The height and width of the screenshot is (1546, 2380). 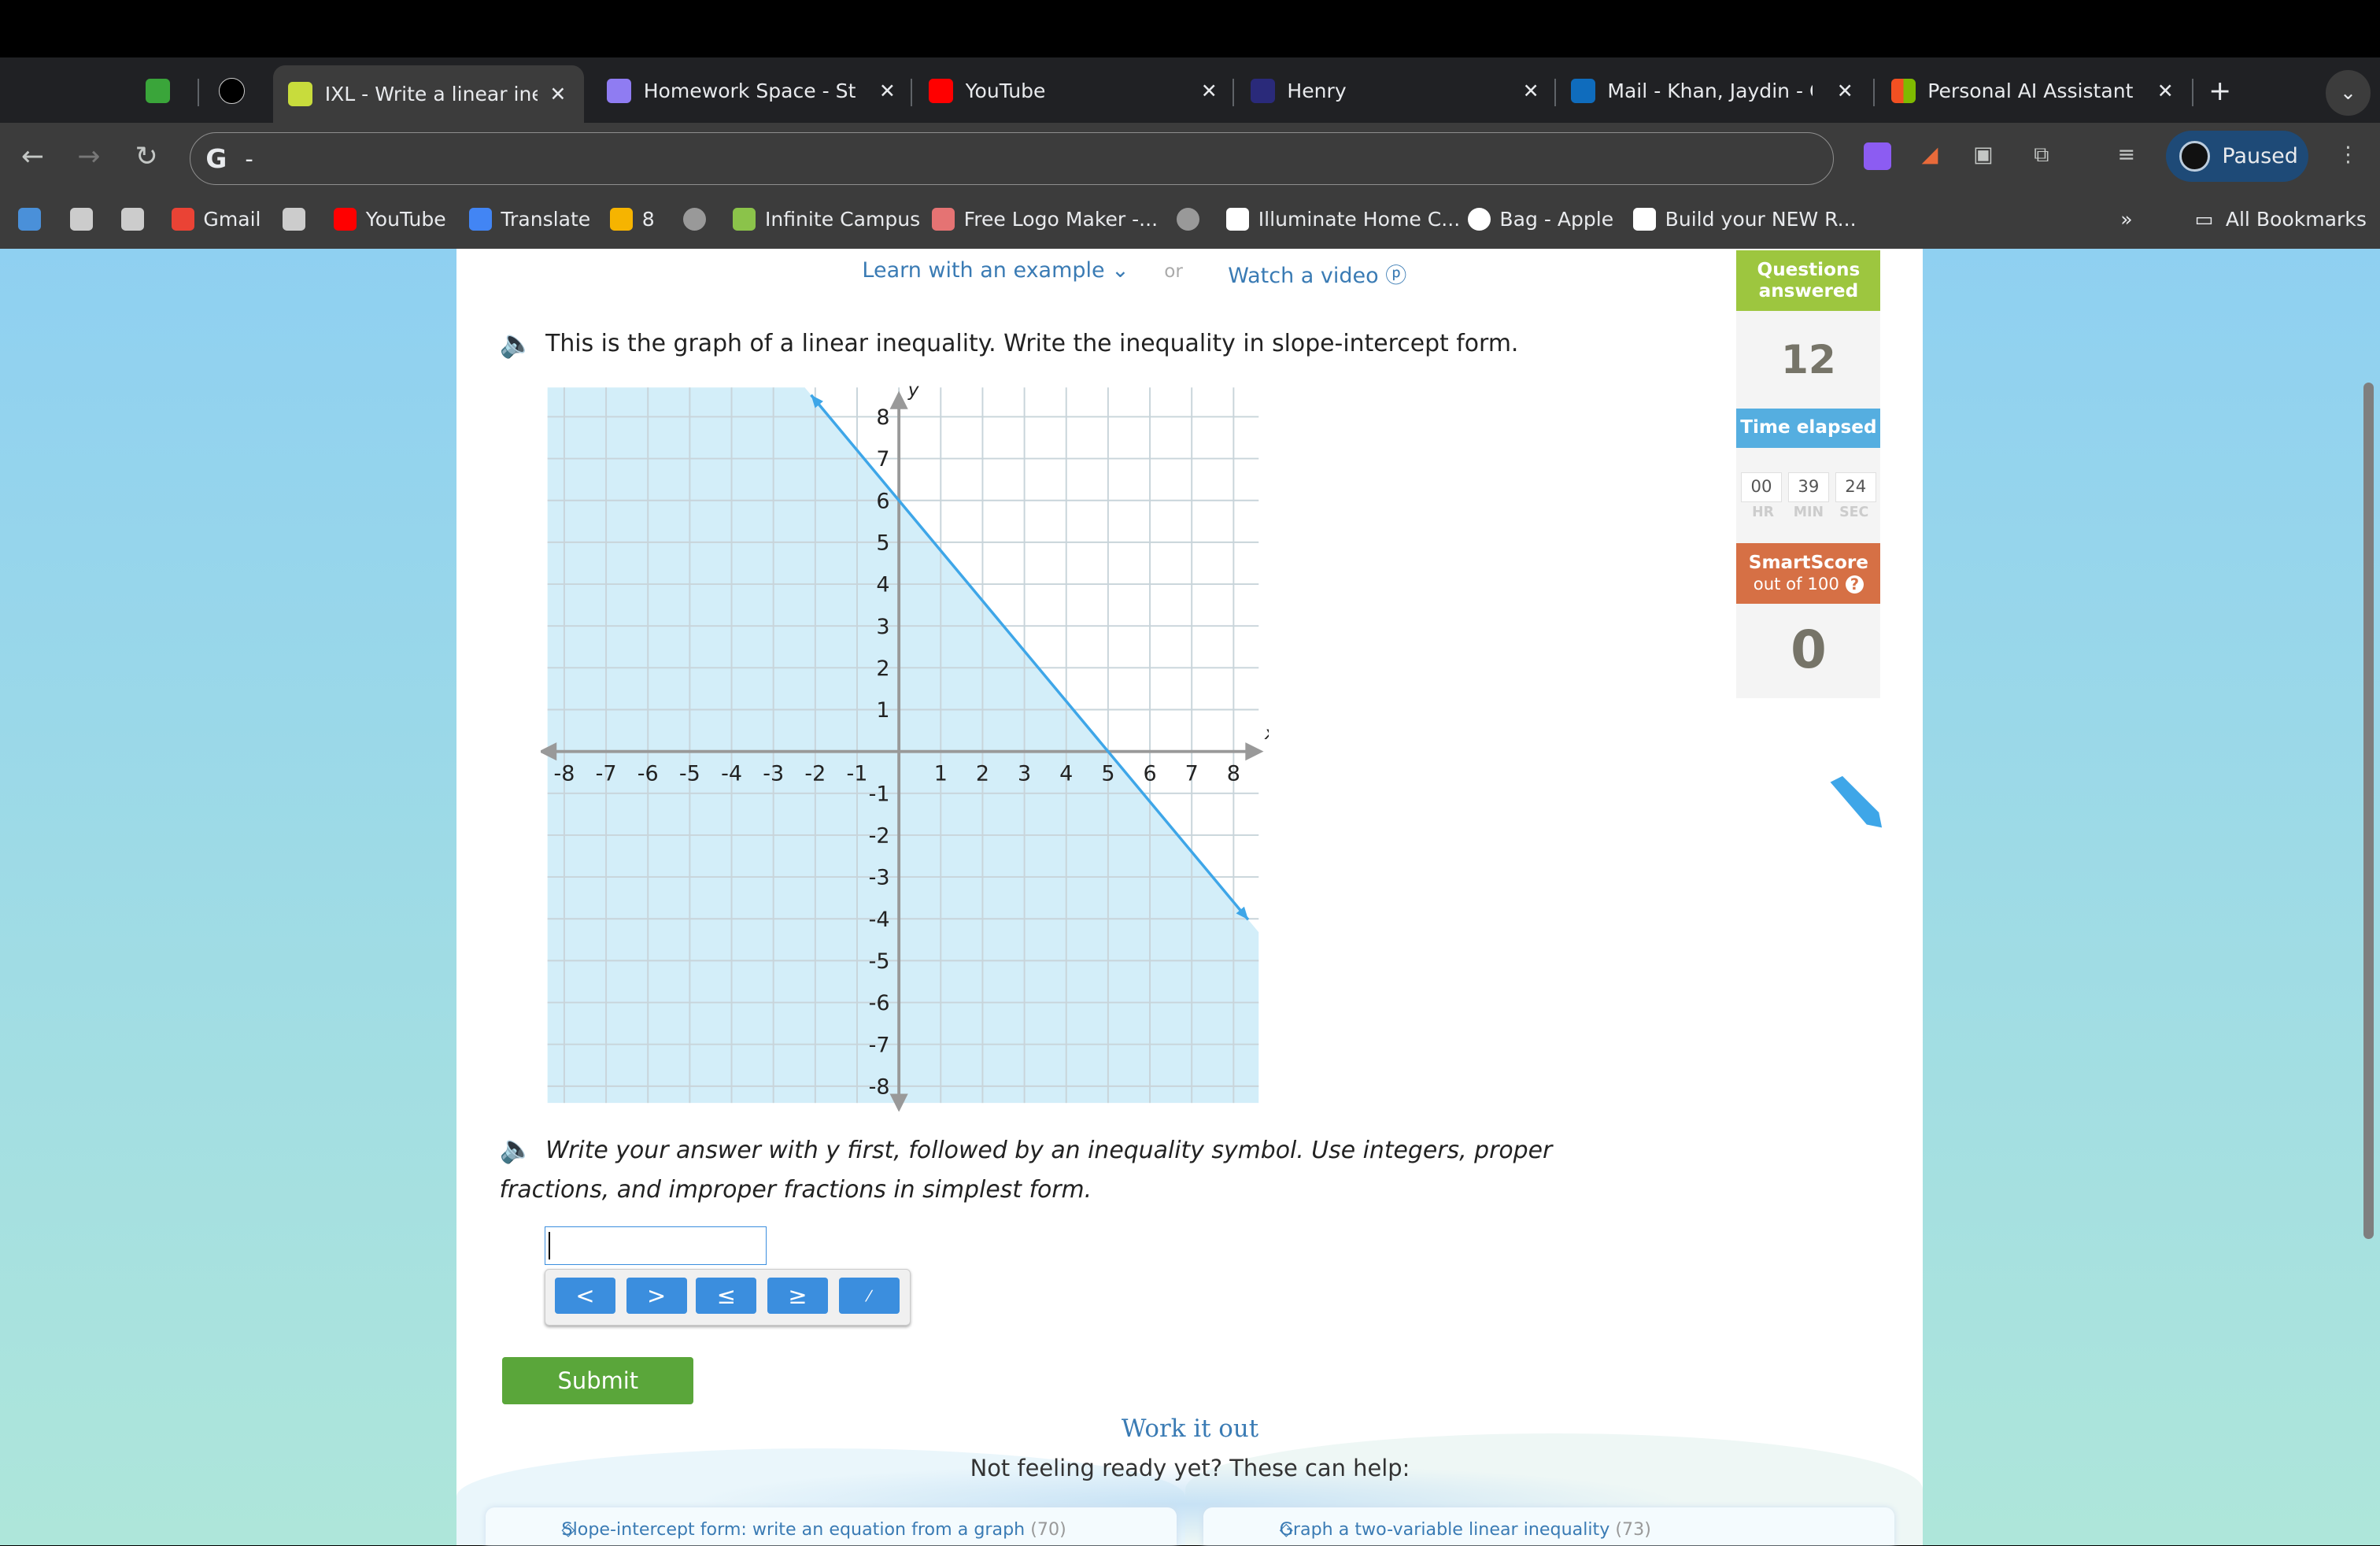 I want to click on browser-toolbar: ← → ↻ G- ◢ ▣ ⧉ ≡ Paused ⋮, so click(x=1190, y=158).